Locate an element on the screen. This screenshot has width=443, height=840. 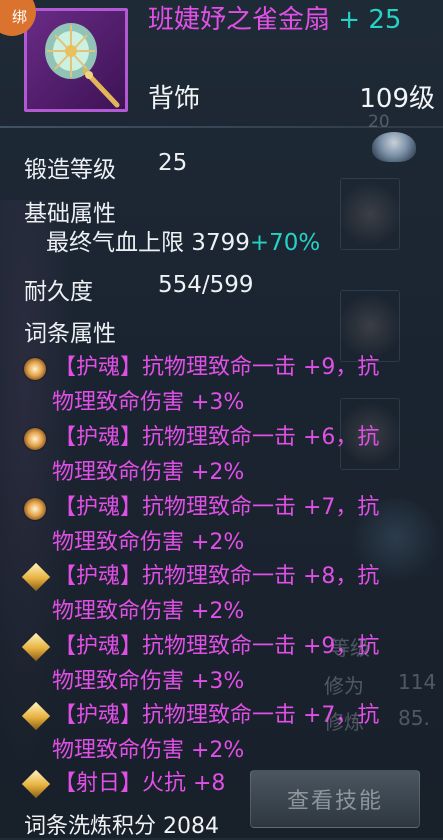
durability-value: 554/599 is located at coordinates (206, 285).